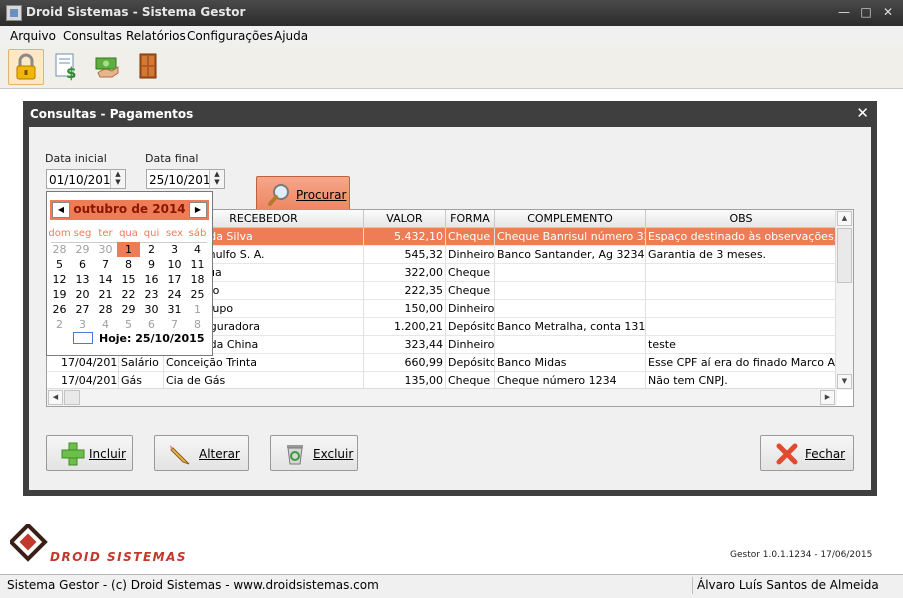 The image size is (903, 598). What do you see at coordinates (470, 273) in the screenshot?
I see `cell-forma: Cheque` at bounding box center [470, 273].